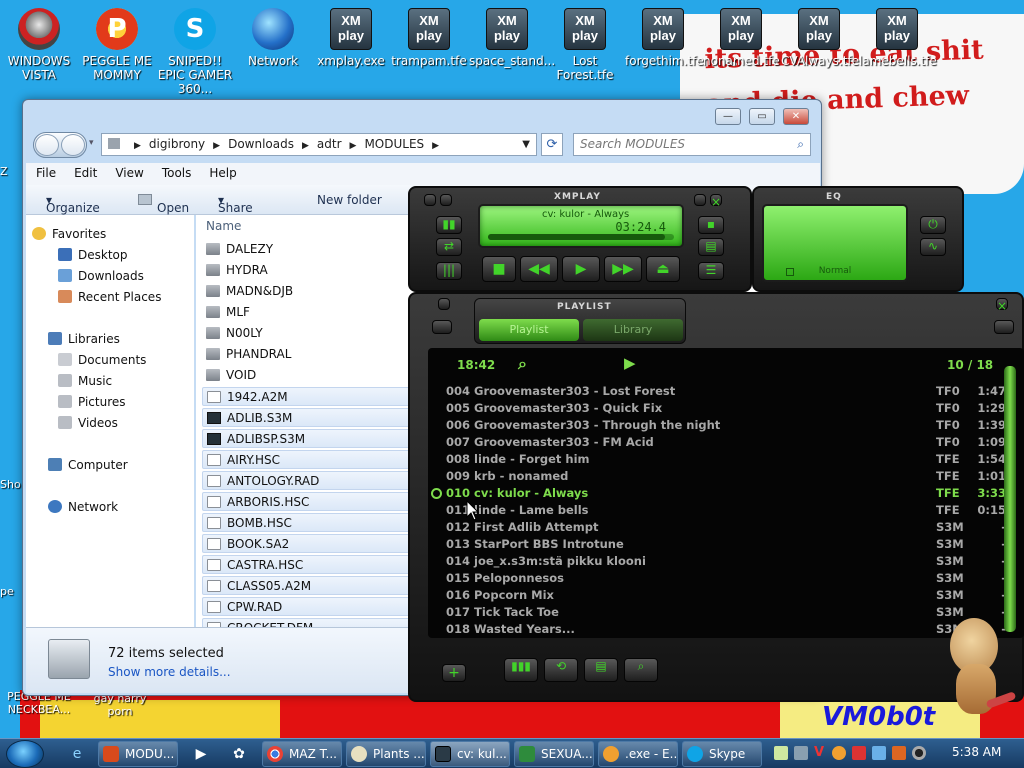  Describe the element at coordinates (859, 753) in the screenshot. I see `tray-flag-icon` at that location.